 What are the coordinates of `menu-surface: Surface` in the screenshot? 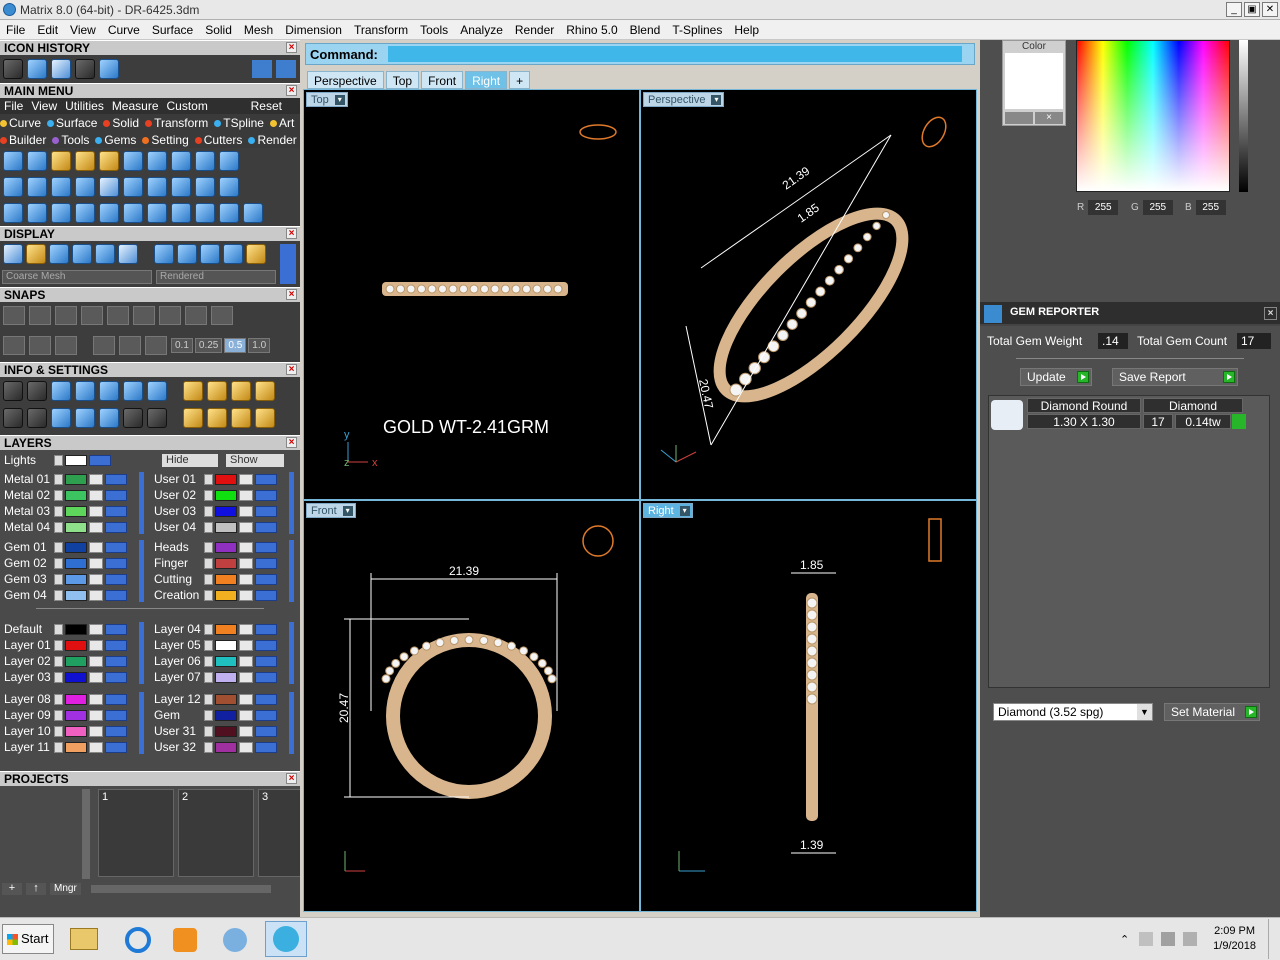 It's located at (172, 30).